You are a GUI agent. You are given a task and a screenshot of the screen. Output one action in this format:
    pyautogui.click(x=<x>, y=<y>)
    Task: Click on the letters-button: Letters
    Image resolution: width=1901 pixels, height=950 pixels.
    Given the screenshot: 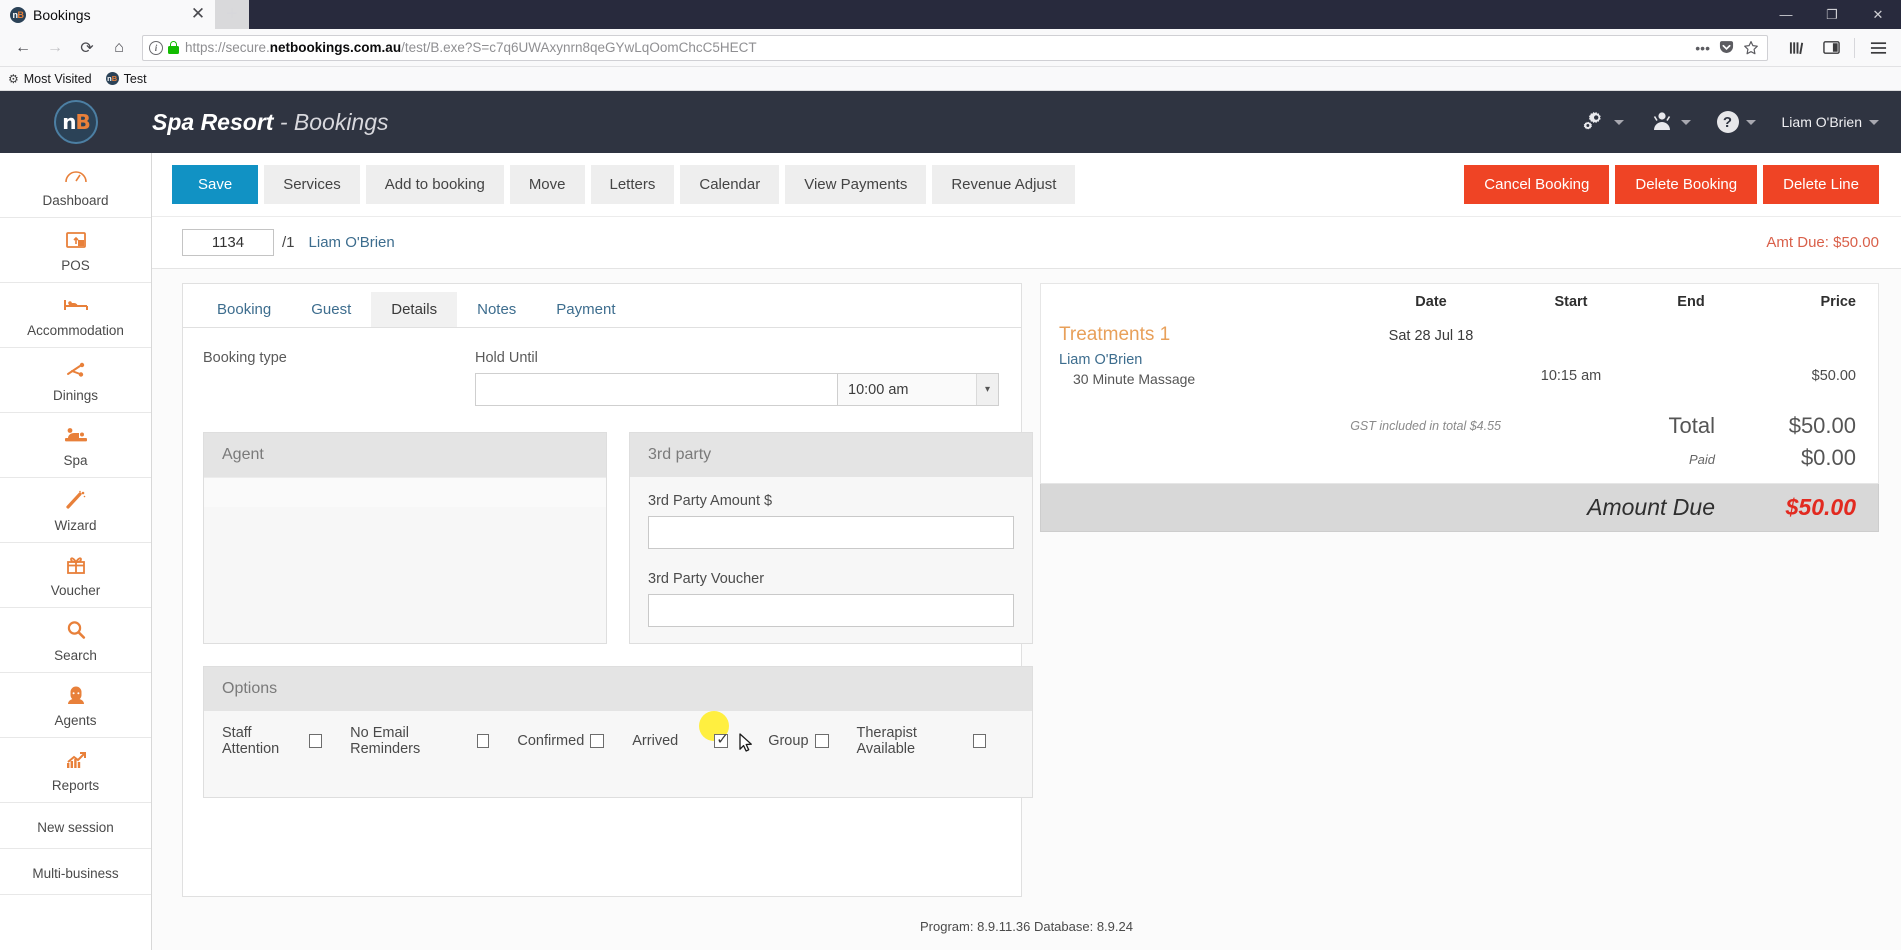 What is the action you would take?
    pyautogui.click(x=632, y=184)
    